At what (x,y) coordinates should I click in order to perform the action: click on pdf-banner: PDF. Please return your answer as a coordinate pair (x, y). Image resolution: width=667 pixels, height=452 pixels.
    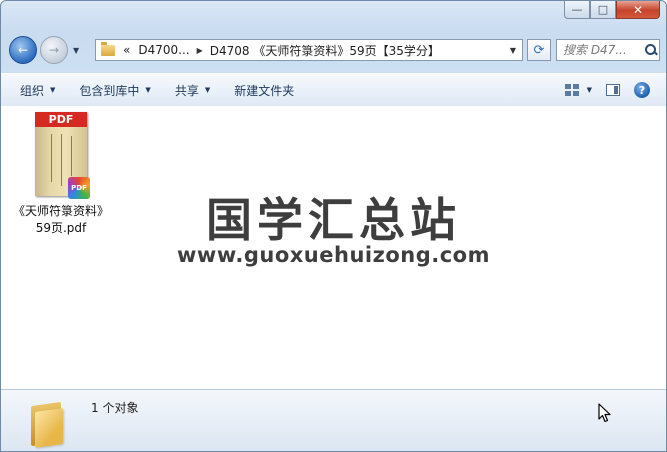
    Looking at the image, I should click on (61, 119).